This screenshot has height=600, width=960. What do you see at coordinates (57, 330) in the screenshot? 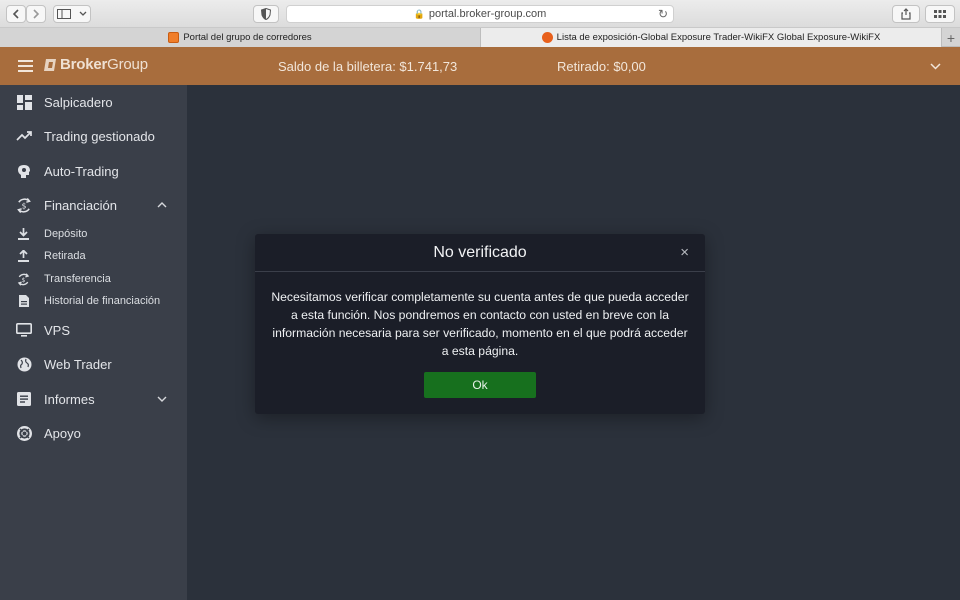
I see `sidebar-item-label: VPS` at bounding box center [57, 330].